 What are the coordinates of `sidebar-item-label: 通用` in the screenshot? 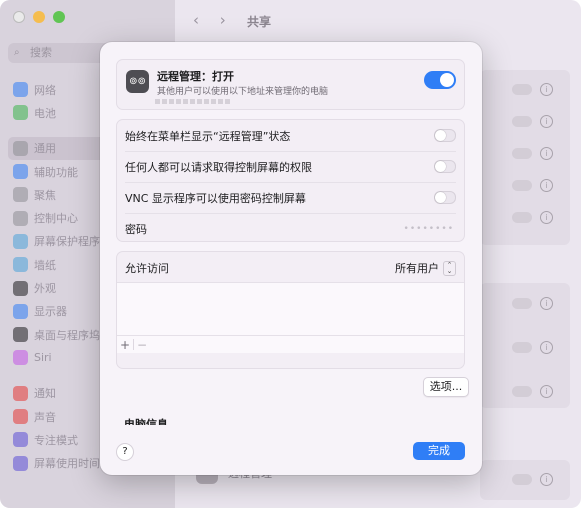 It's located at (45, 149).